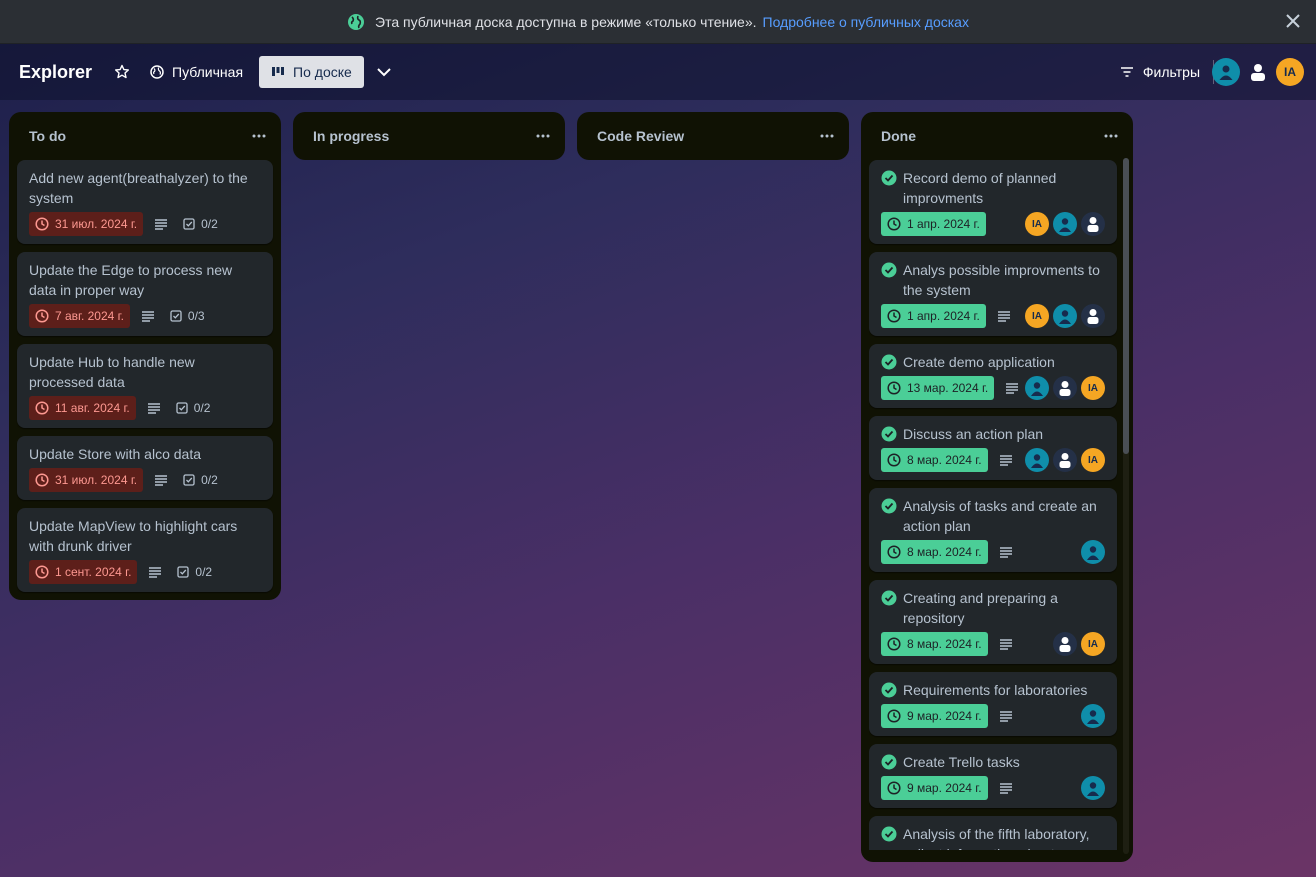  Describe the element at coordinates (96, 224) in the screenshot. I see `due-date: 31 июл. 2024 г.` at that location.